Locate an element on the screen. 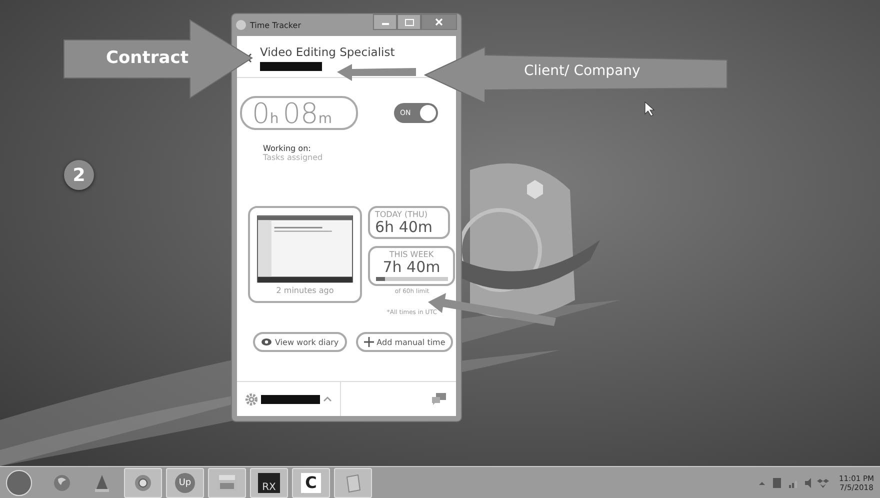  folder-icon is located at coordinates (227, 483).